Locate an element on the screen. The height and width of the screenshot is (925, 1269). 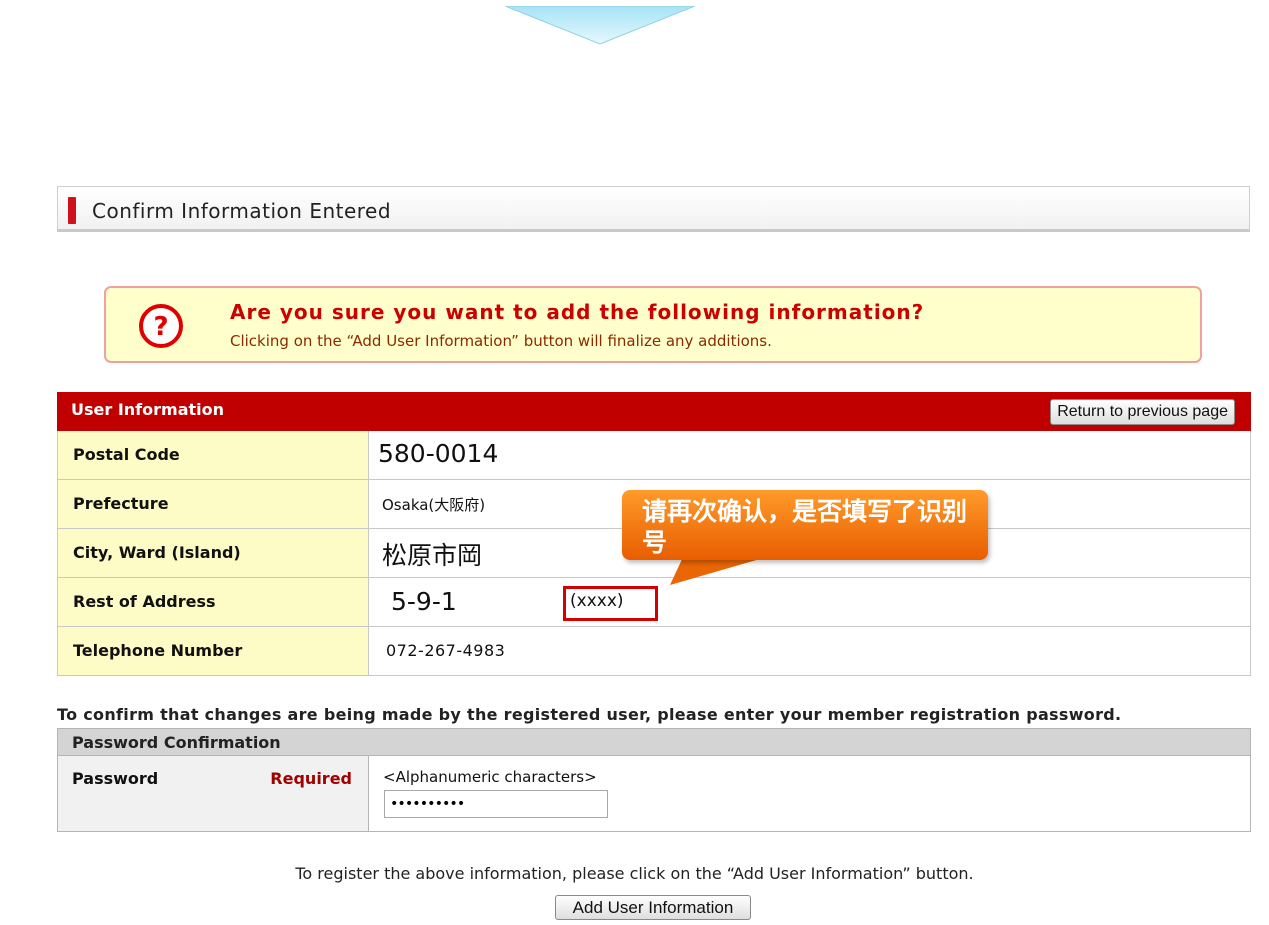
return-button: Return to previous page is located at coordinates (1142, 412).